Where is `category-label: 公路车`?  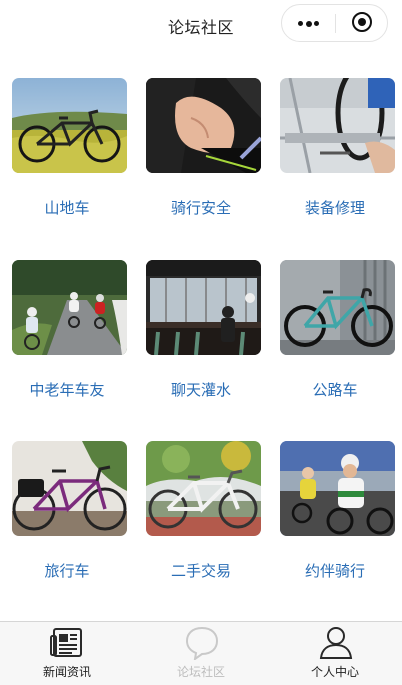 category-label: 公路车 is located at coordinates (335, 390).